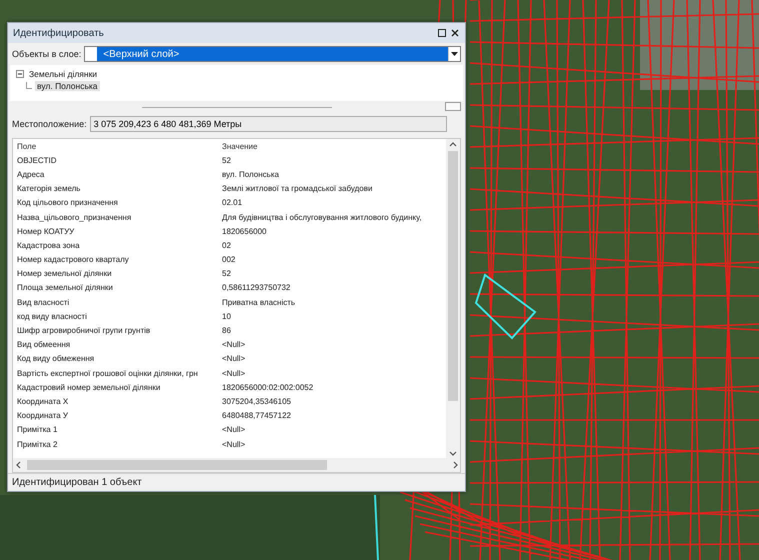 The image size is (759, 560). What do you see at coordinates (258, 302) in the screenshot?
I see `field-value-cell-text: Приватна власність` at bounding box center [258, 302].